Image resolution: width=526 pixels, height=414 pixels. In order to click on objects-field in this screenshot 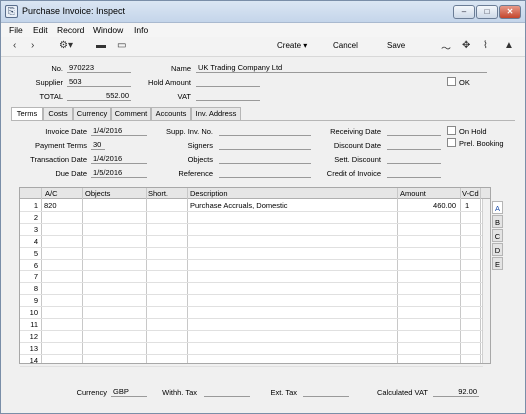, I will do `click(265, 159)`.